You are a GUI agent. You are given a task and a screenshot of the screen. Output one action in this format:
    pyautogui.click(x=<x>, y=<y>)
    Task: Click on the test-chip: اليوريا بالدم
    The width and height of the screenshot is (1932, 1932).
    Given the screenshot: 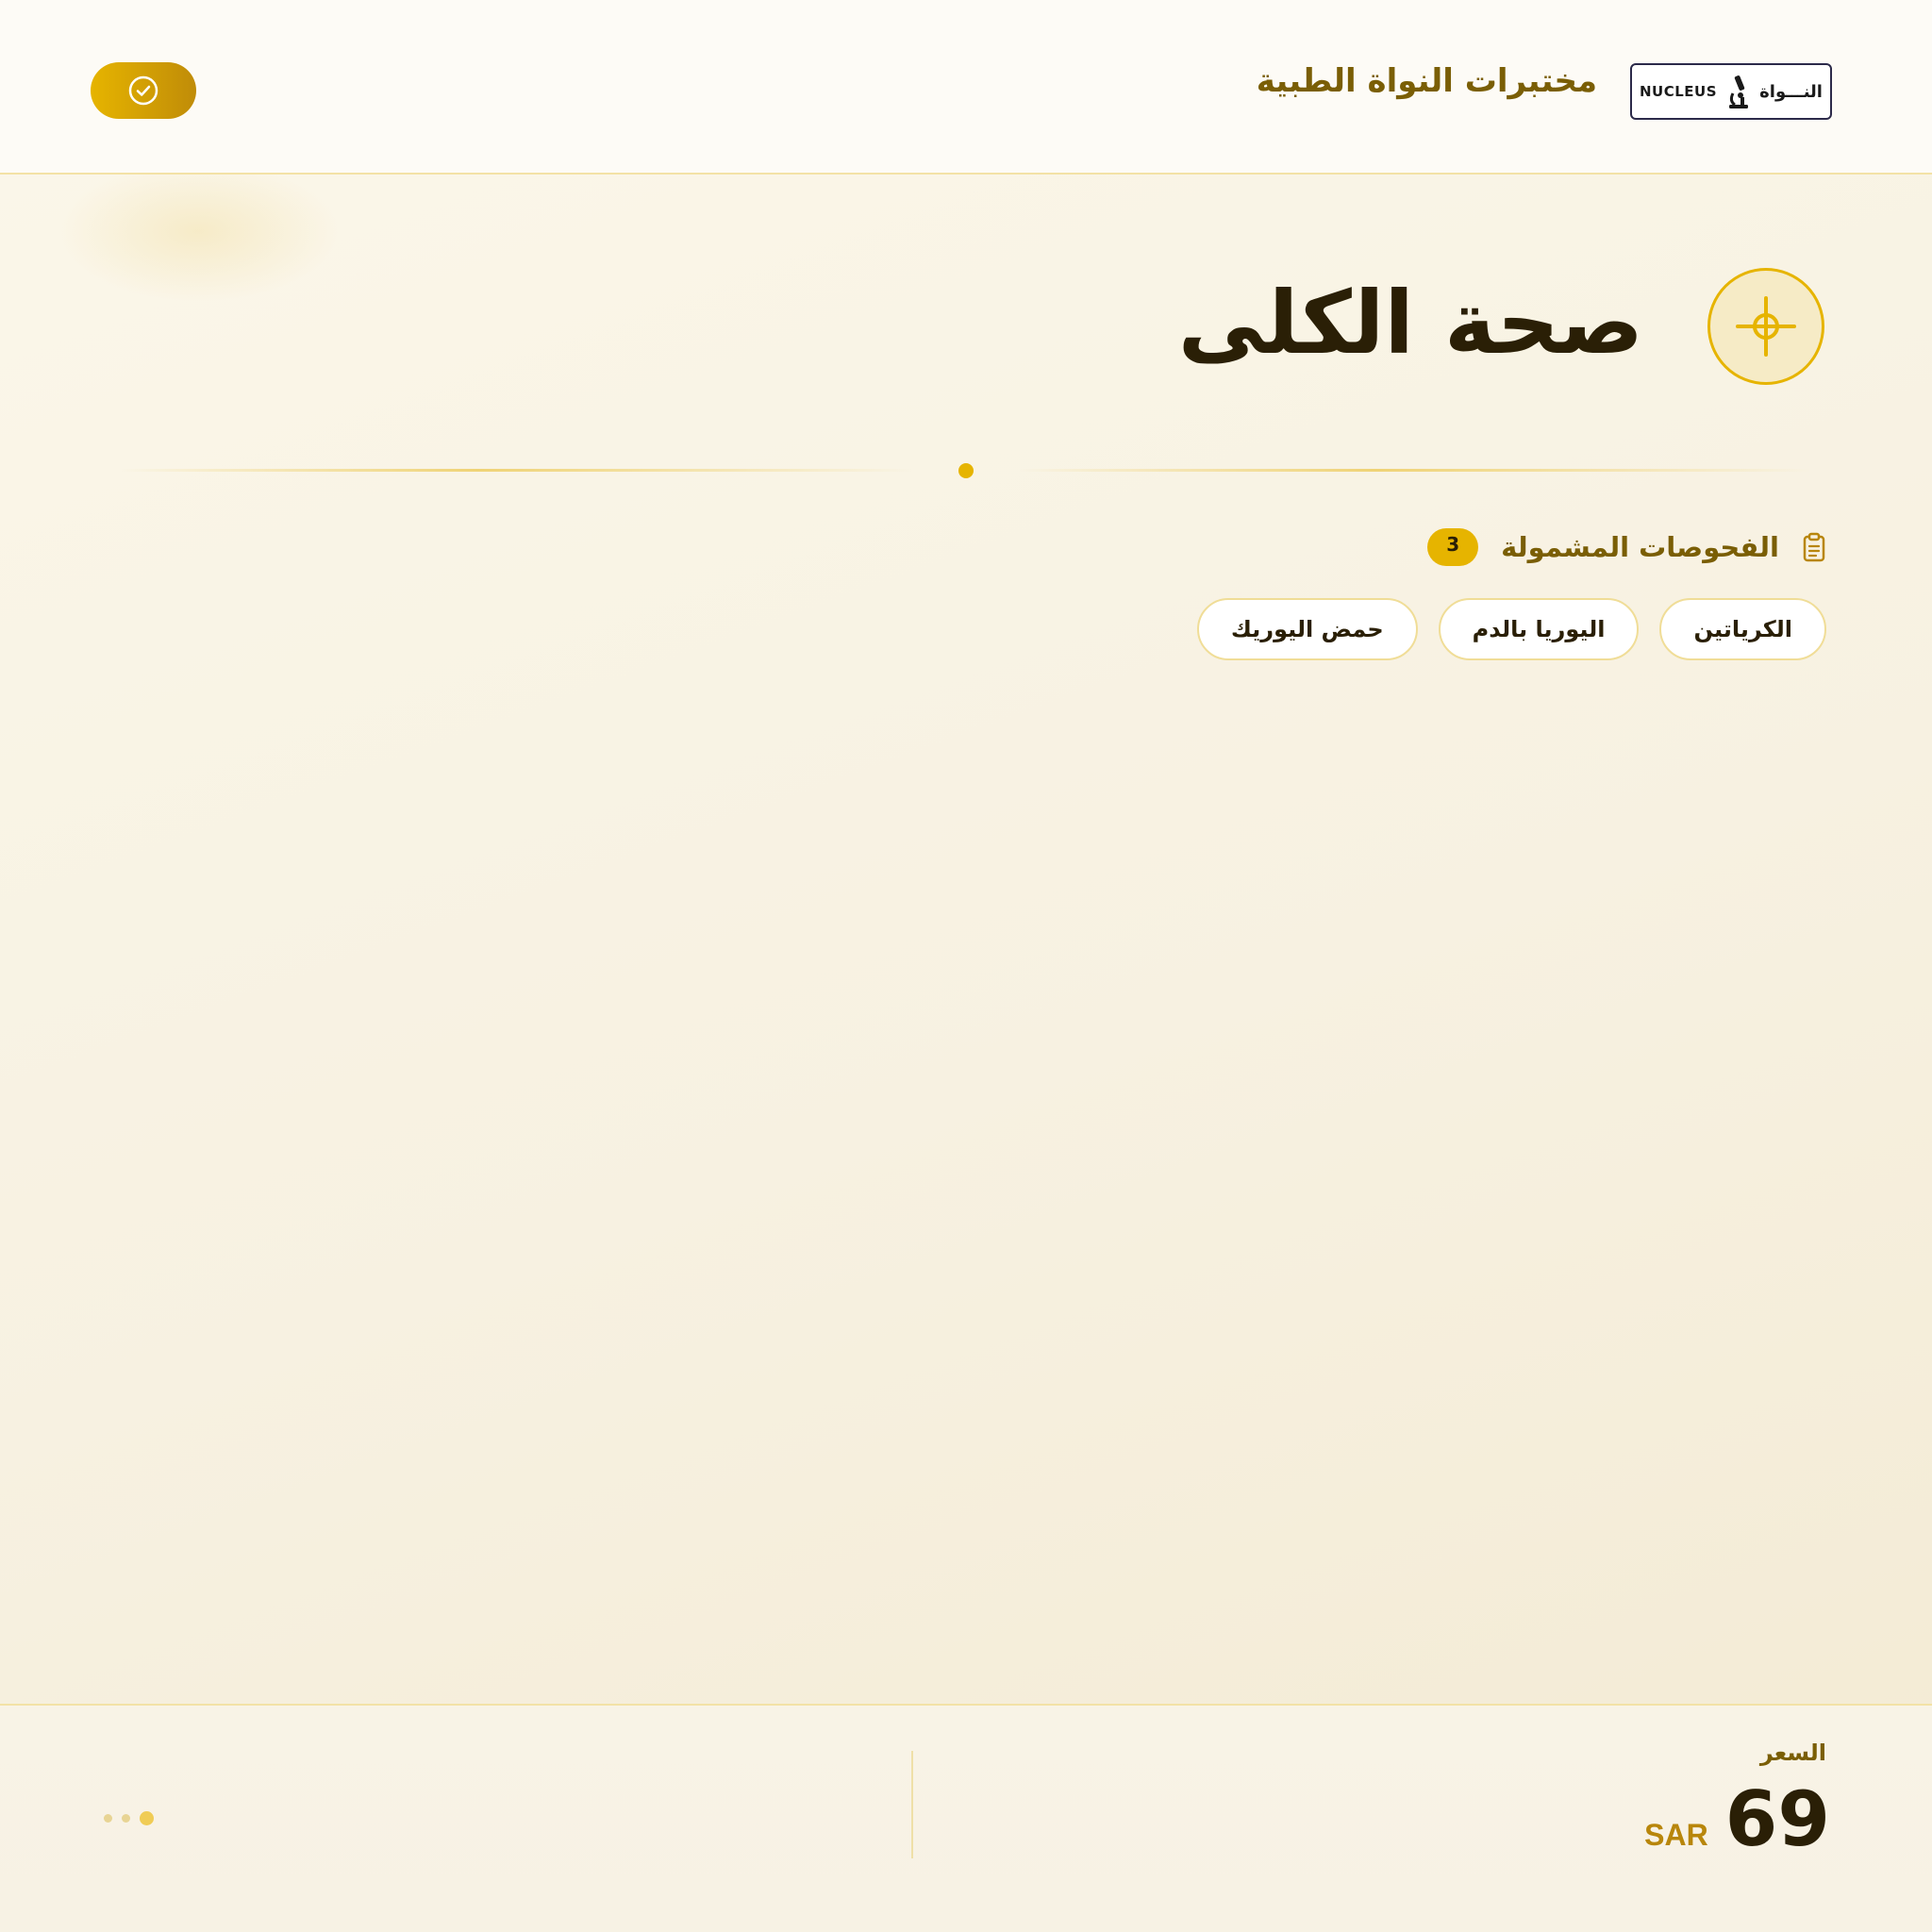 What is the action you would take?
    pyautogui.click(x=1539, y=629)
    